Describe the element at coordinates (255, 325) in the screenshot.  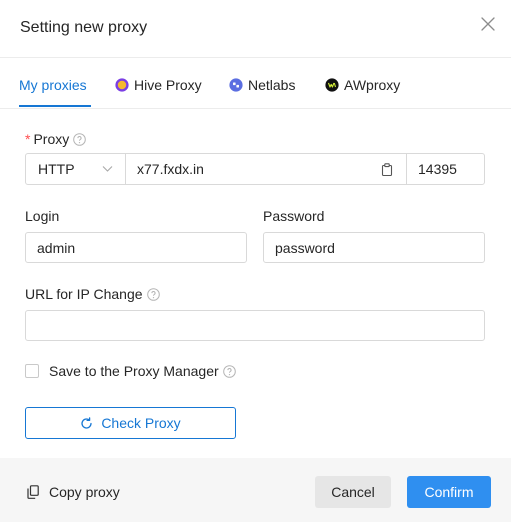
I see `url-change-input` at that location.